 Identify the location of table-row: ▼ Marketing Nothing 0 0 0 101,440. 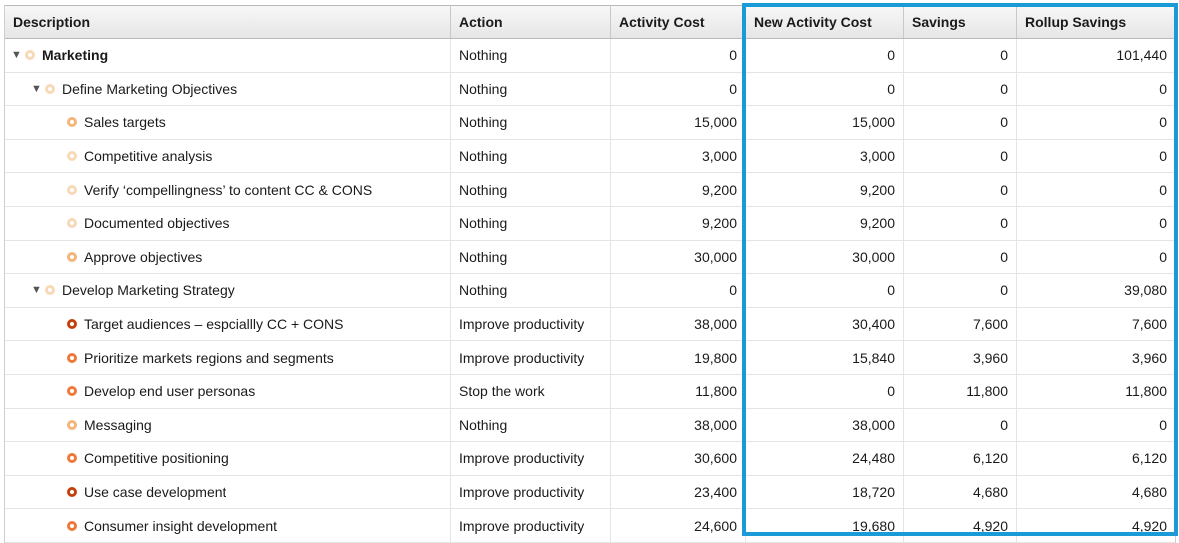
(590, 56).